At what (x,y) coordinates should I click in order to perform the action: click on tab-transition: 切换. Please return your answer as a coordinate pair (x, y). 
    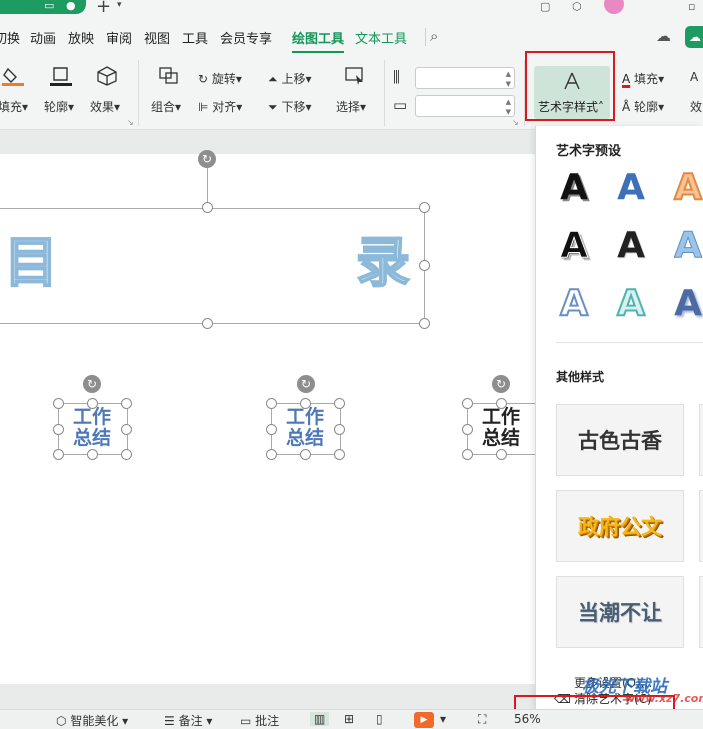
    Looking at the image, I should click on (10, 37).